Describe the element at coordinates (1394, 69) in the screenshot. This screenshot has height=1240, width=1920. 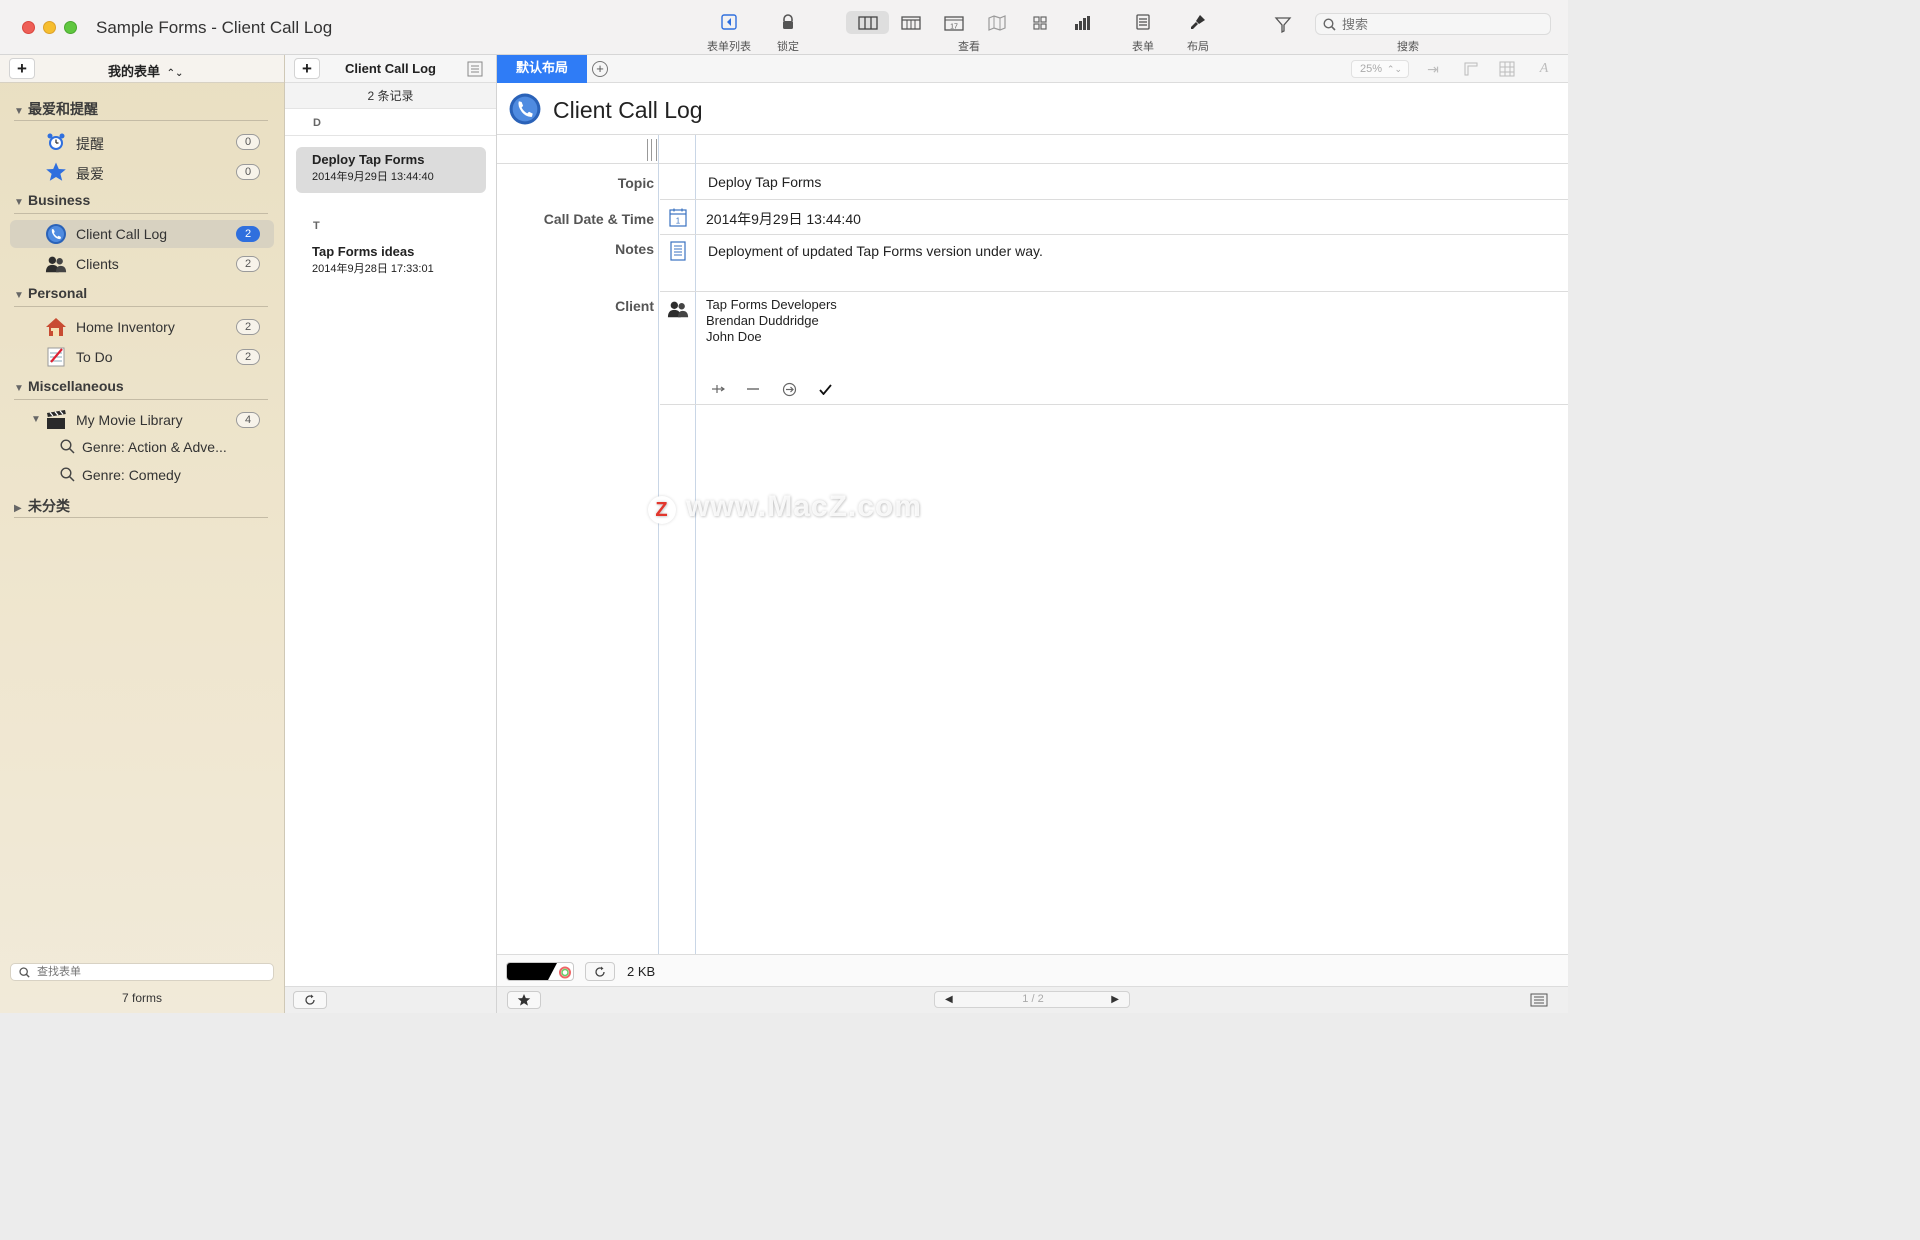
I see `stepper-icon: ⌃⌄` at that location.